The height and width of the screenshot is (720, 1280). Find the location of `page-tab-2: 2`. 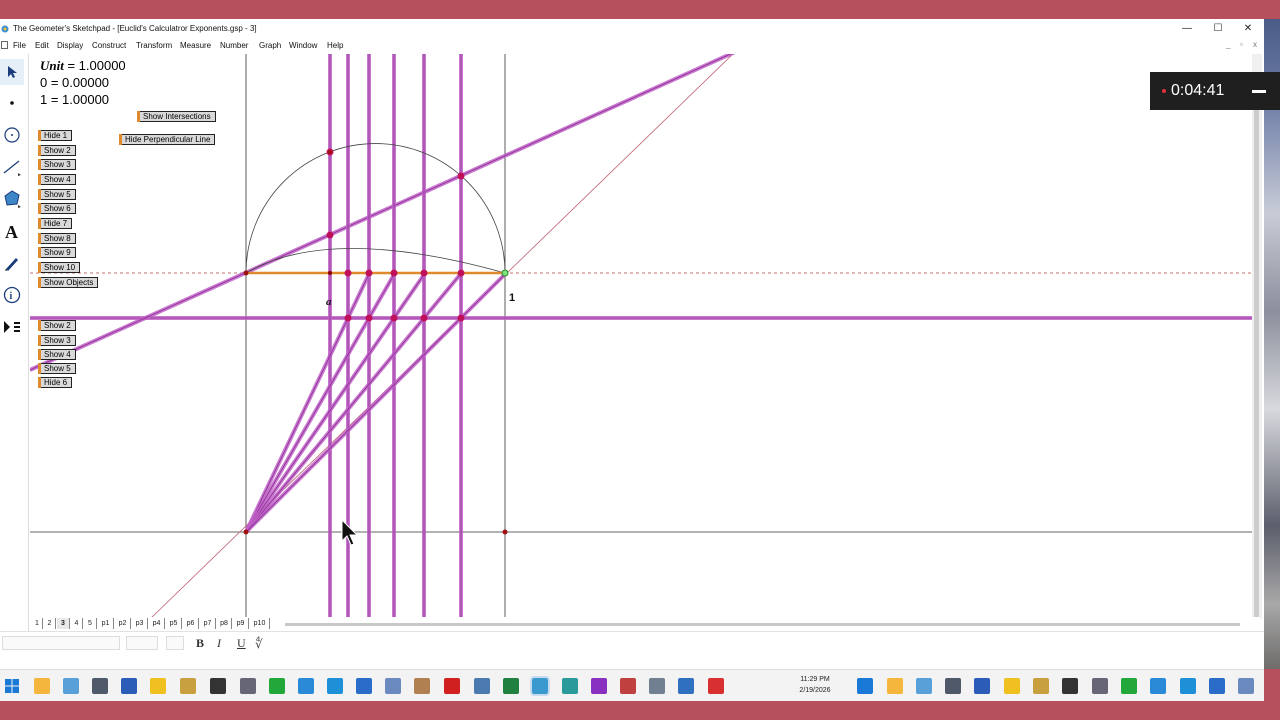

page-tab-2: 2 is located at coordinates (50, 623).